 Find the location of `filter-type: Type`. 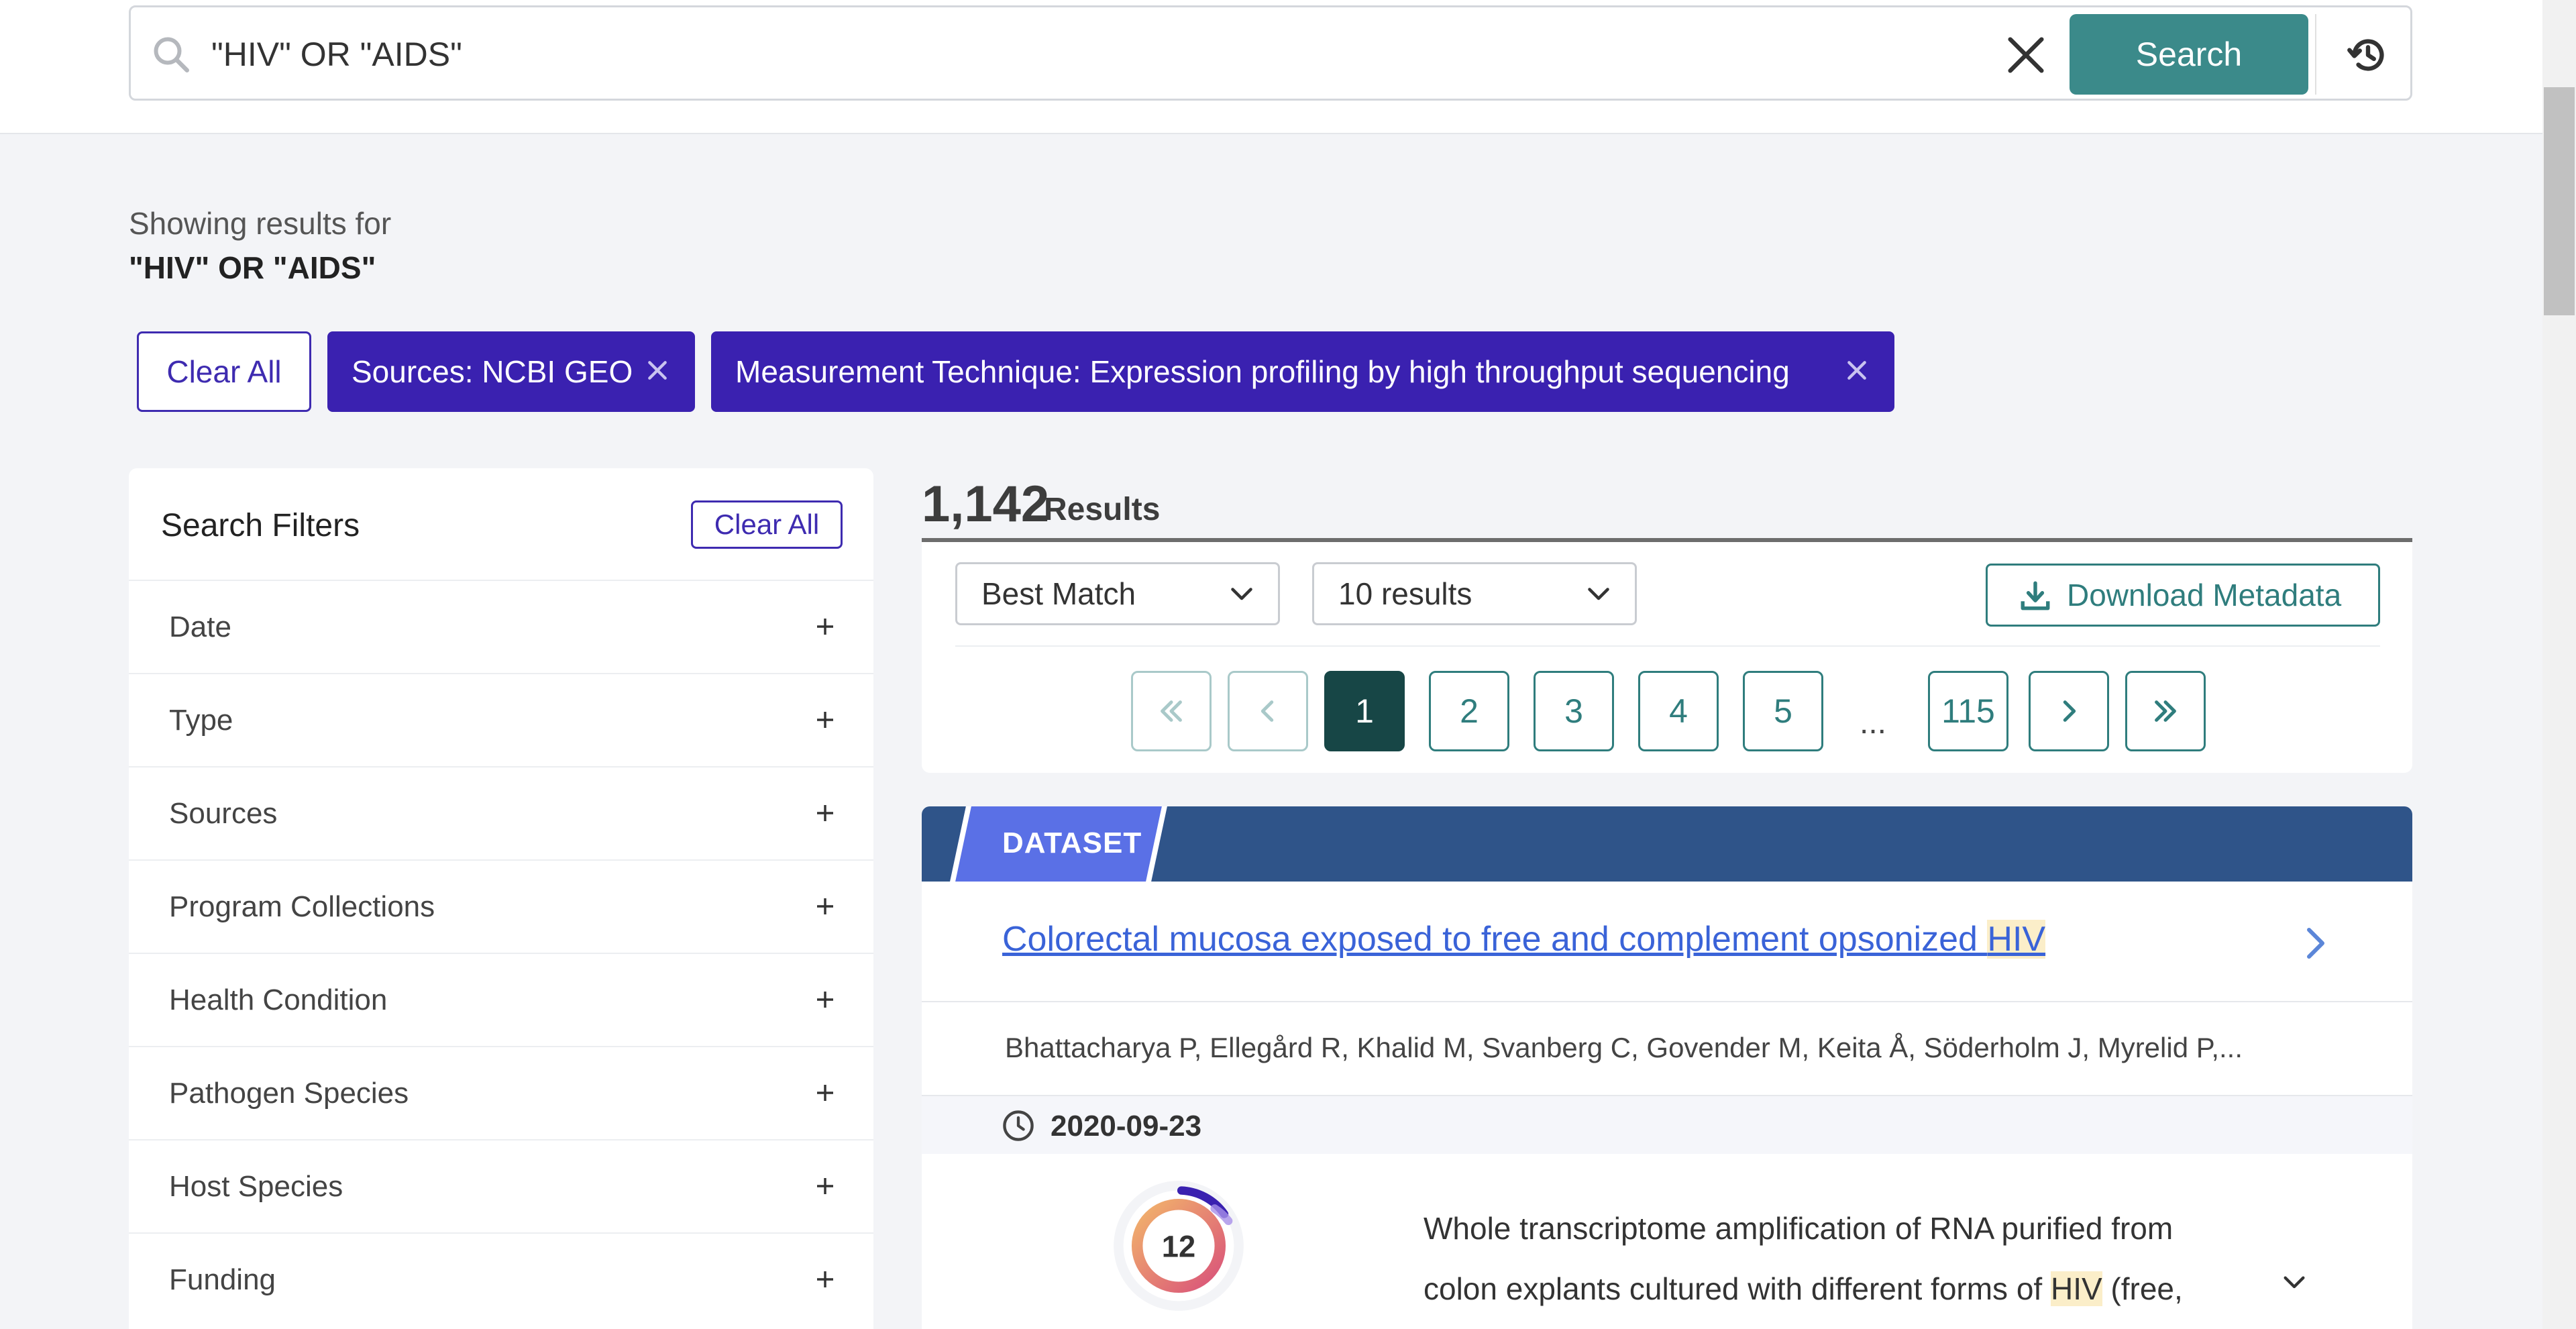

filter-type: Type is located at coordinates (501, 719).